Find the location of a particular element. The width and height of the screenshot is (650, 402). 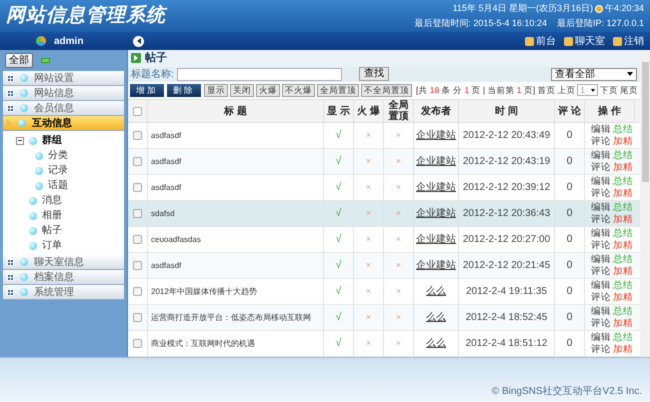

tree-item: 话题 is located at coordinates (58, 185).